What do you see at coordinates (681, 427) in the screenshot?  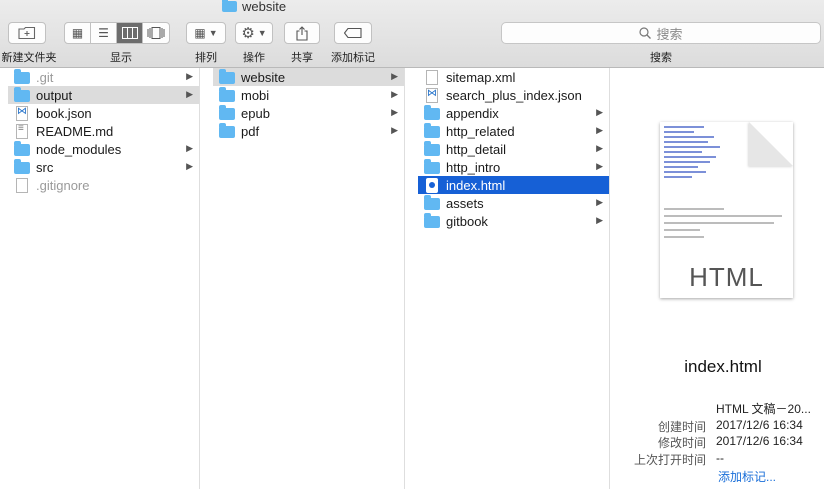 I see `created-label: 创建时间` at bounding box center [681, 427].